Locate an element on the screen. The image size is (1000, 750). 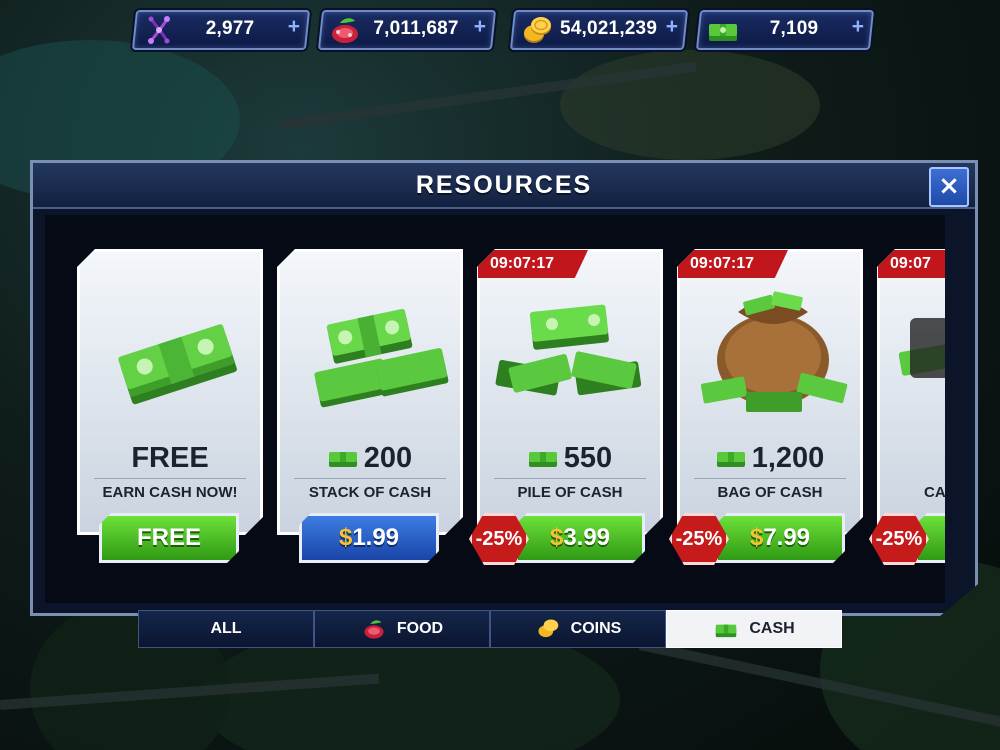
resource-bar: 2,977 + 7,011,687 + 54,021,239 + 7,109 + is located at coordinates (500, 30).